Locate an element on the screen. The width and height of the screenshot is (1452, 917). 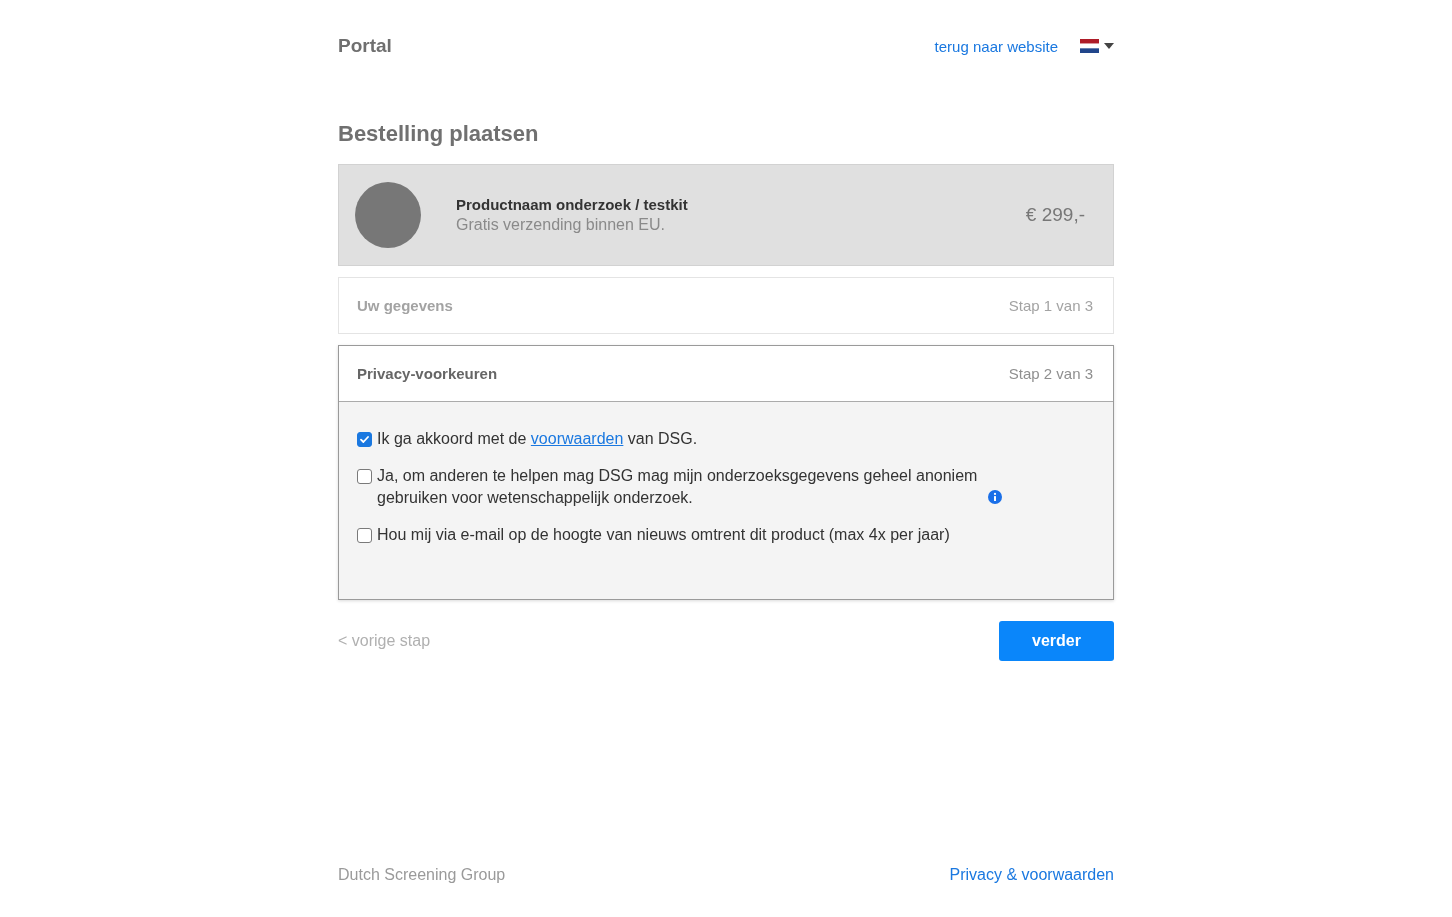
step-title: Uw gegevens is located at coordinates (405, 305).